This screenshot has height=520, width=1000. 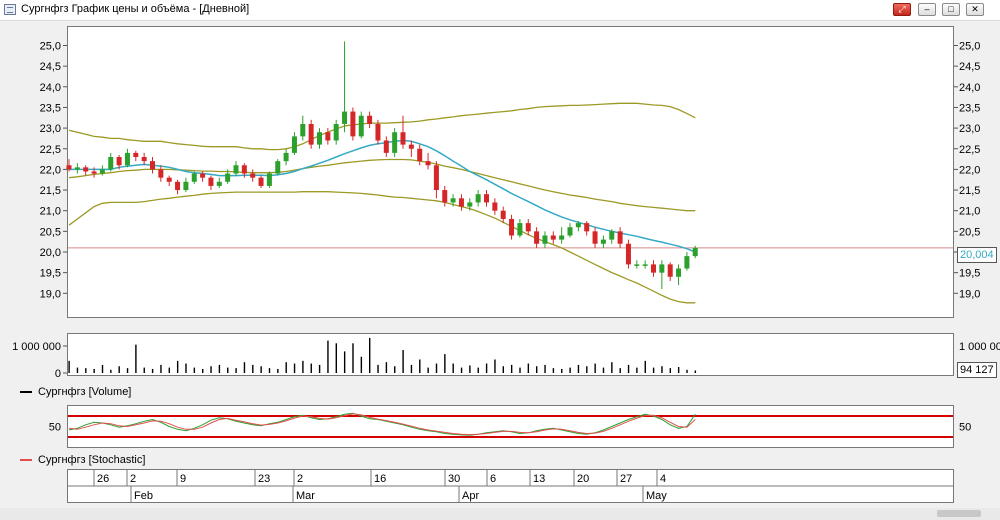 What do you see at coordinates (539, 479) in the screenshot?
I see `time-axis-day-label: 13` at bounding box center [539, 479].